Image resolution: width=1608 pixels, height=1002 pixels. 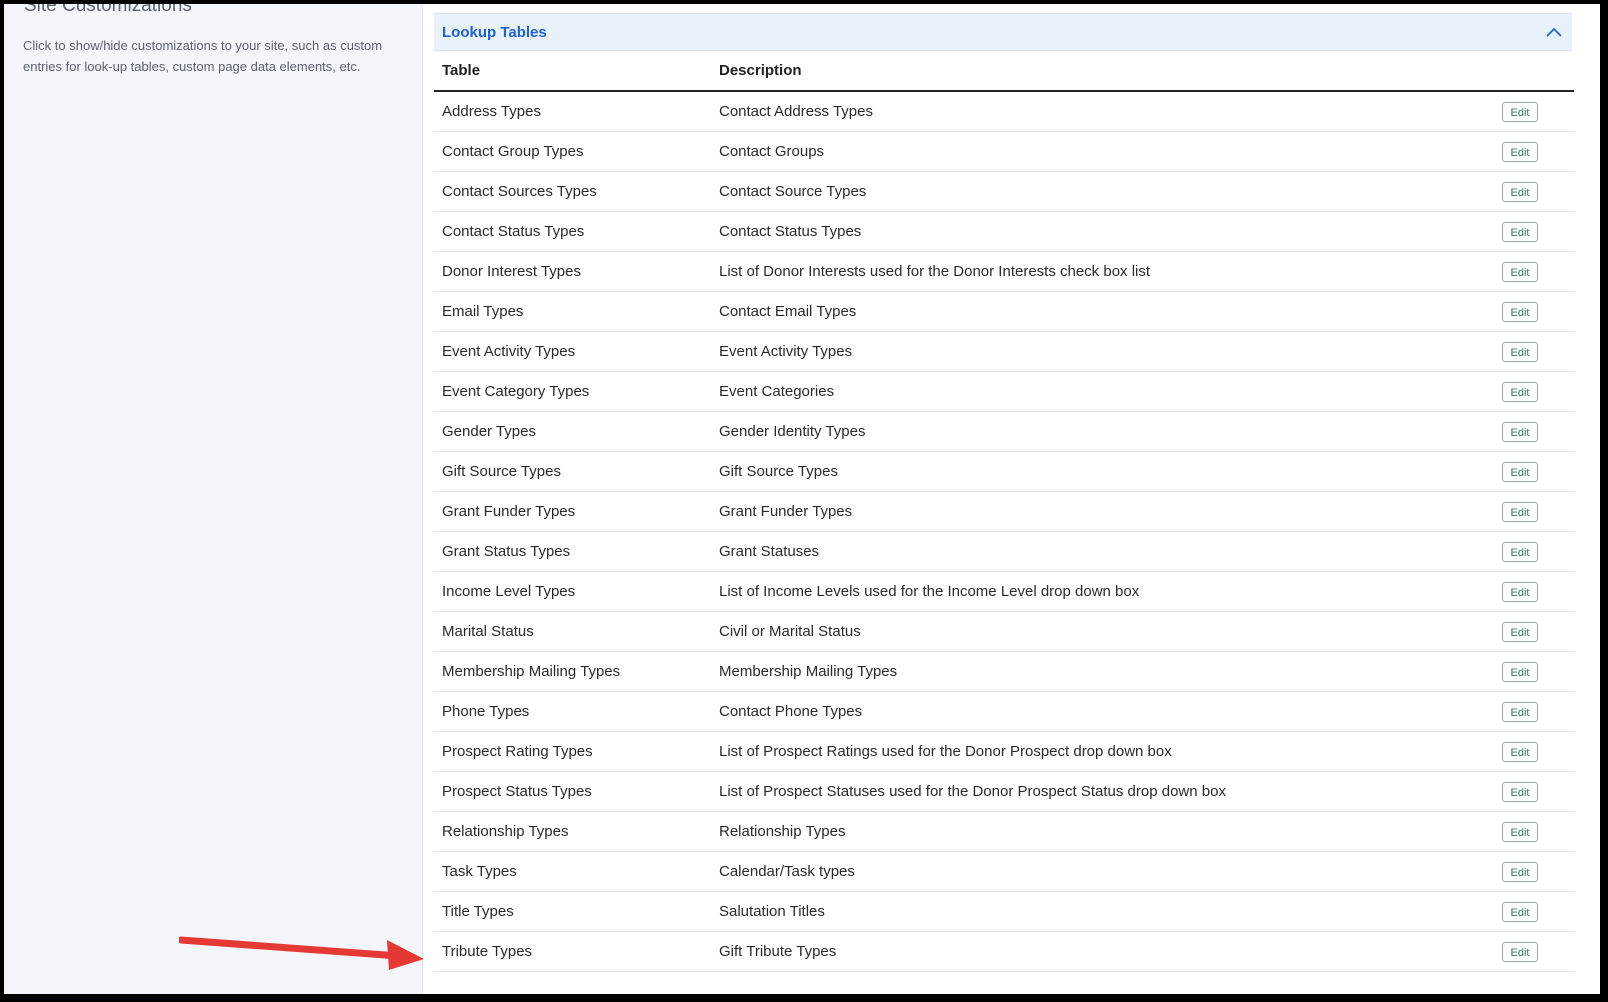 I want to click on cell-description: Grant Funder Types, so click(x=786, y=511).